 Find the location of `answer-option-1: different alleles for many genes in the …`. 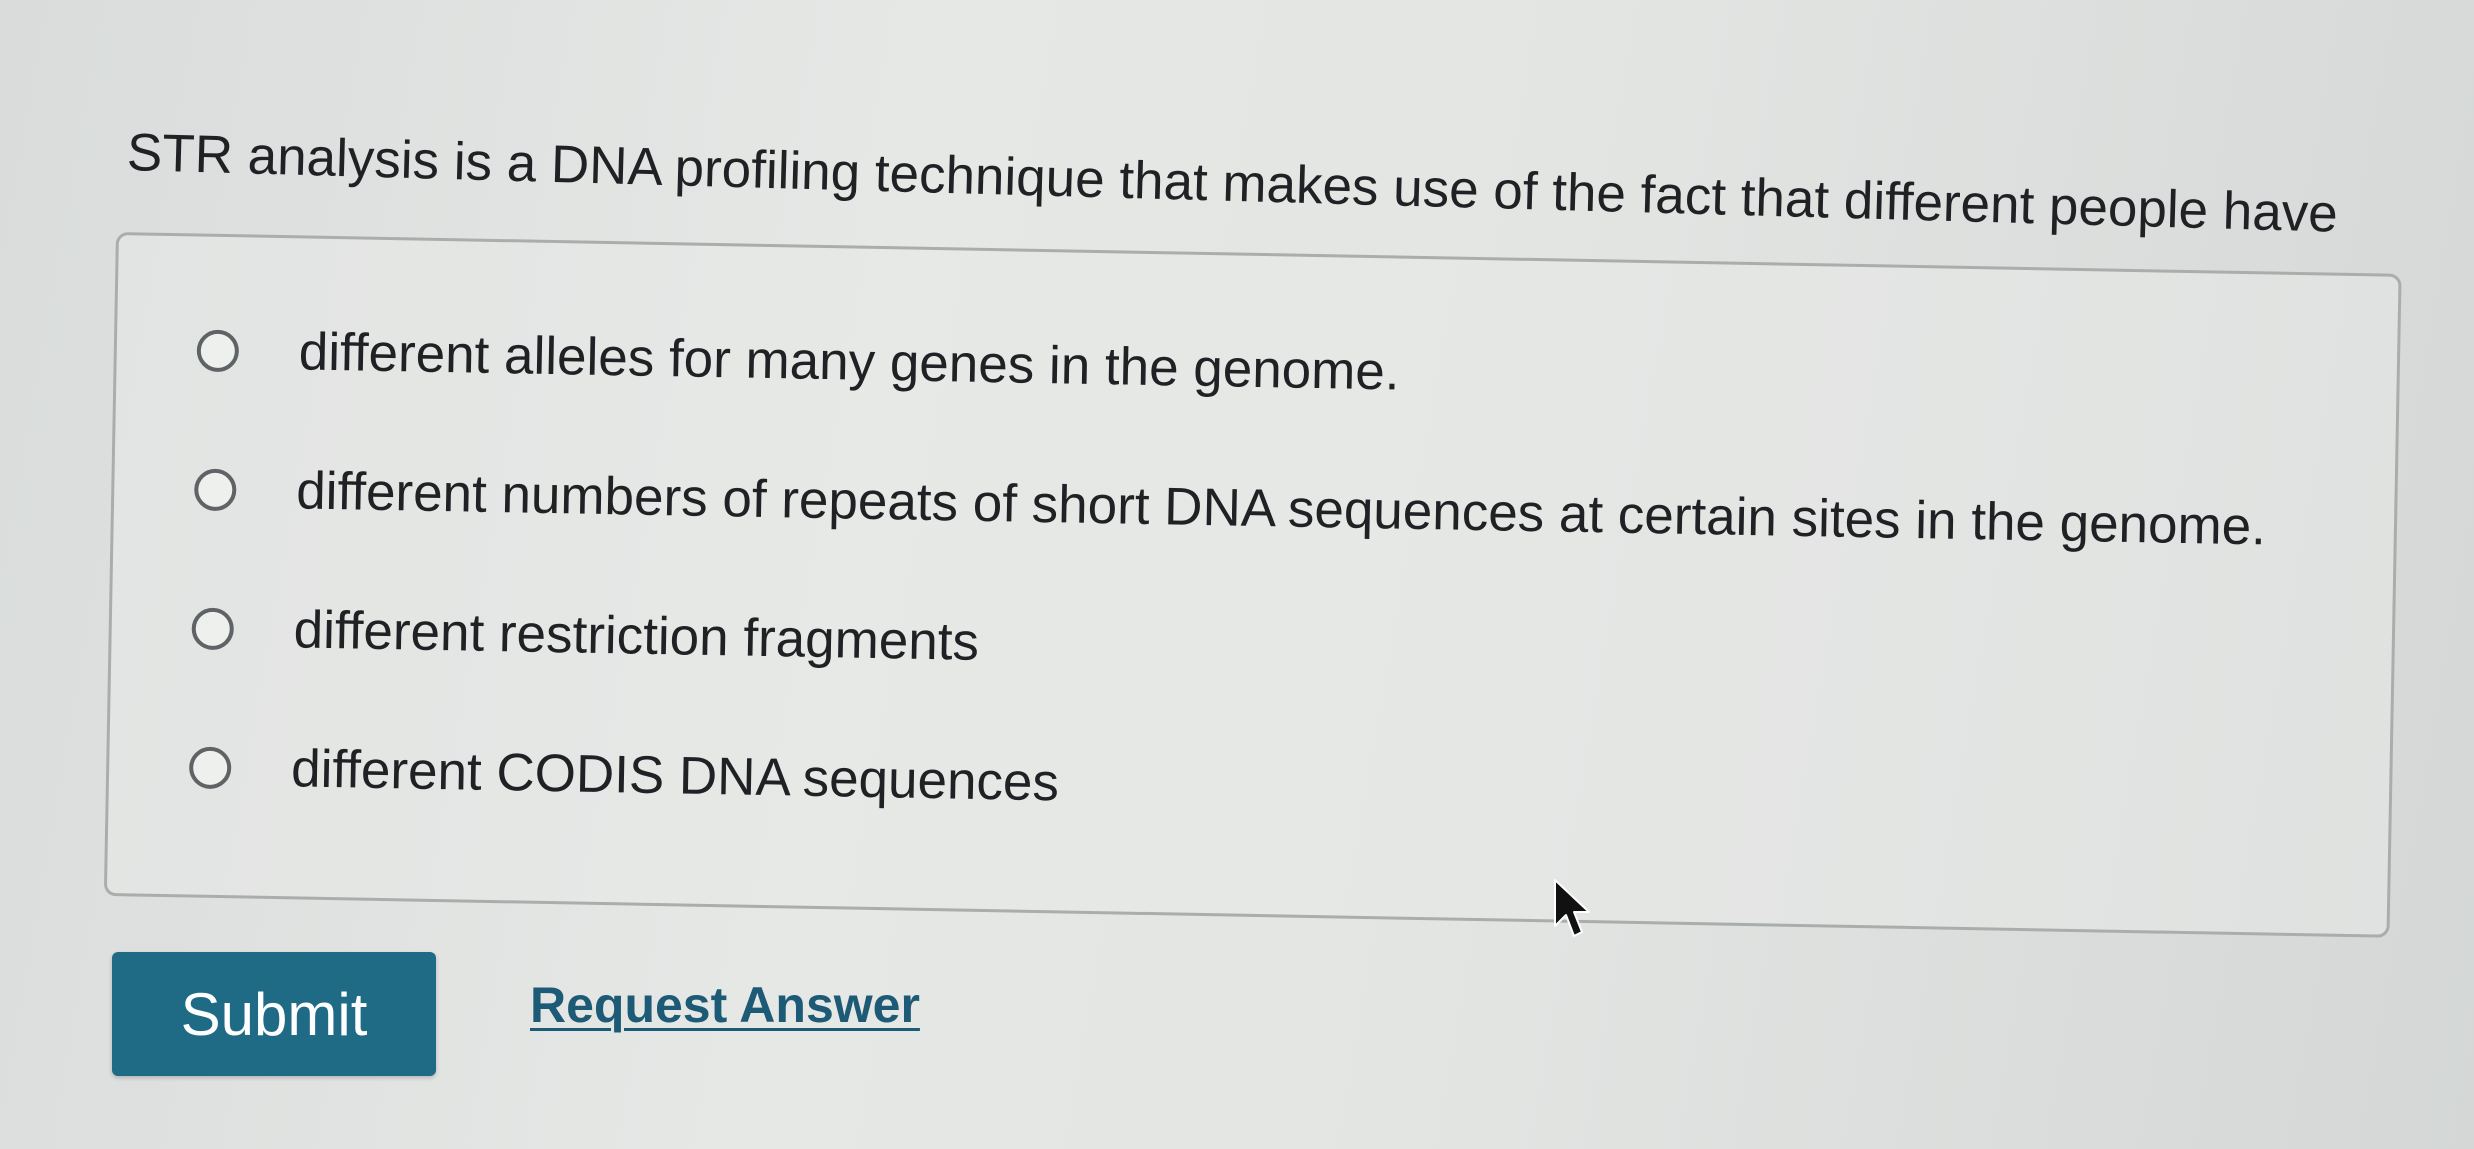

answer-option-1: different alleles for many genes in the … is located at coordinates (798, 362).